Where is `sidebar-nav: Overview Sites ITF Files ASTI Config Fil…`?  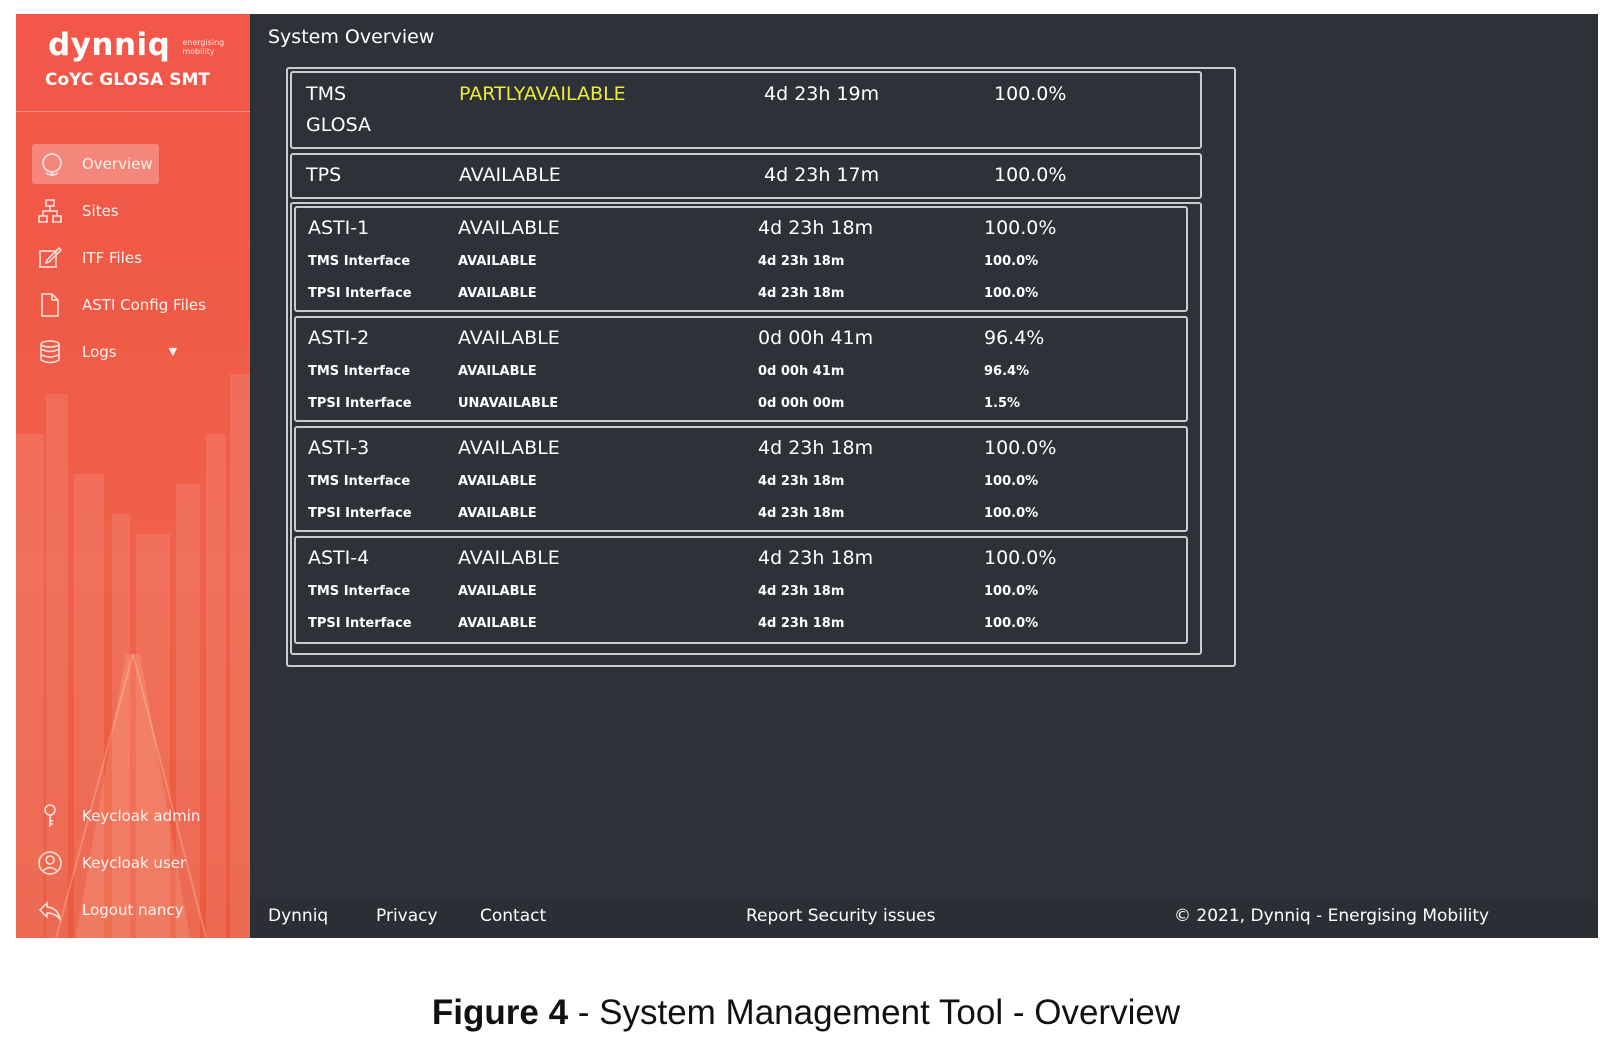
sidebar-nav: Overview Sites ITF Files ASTI Config Fil… is located at coordinates (133, 257).